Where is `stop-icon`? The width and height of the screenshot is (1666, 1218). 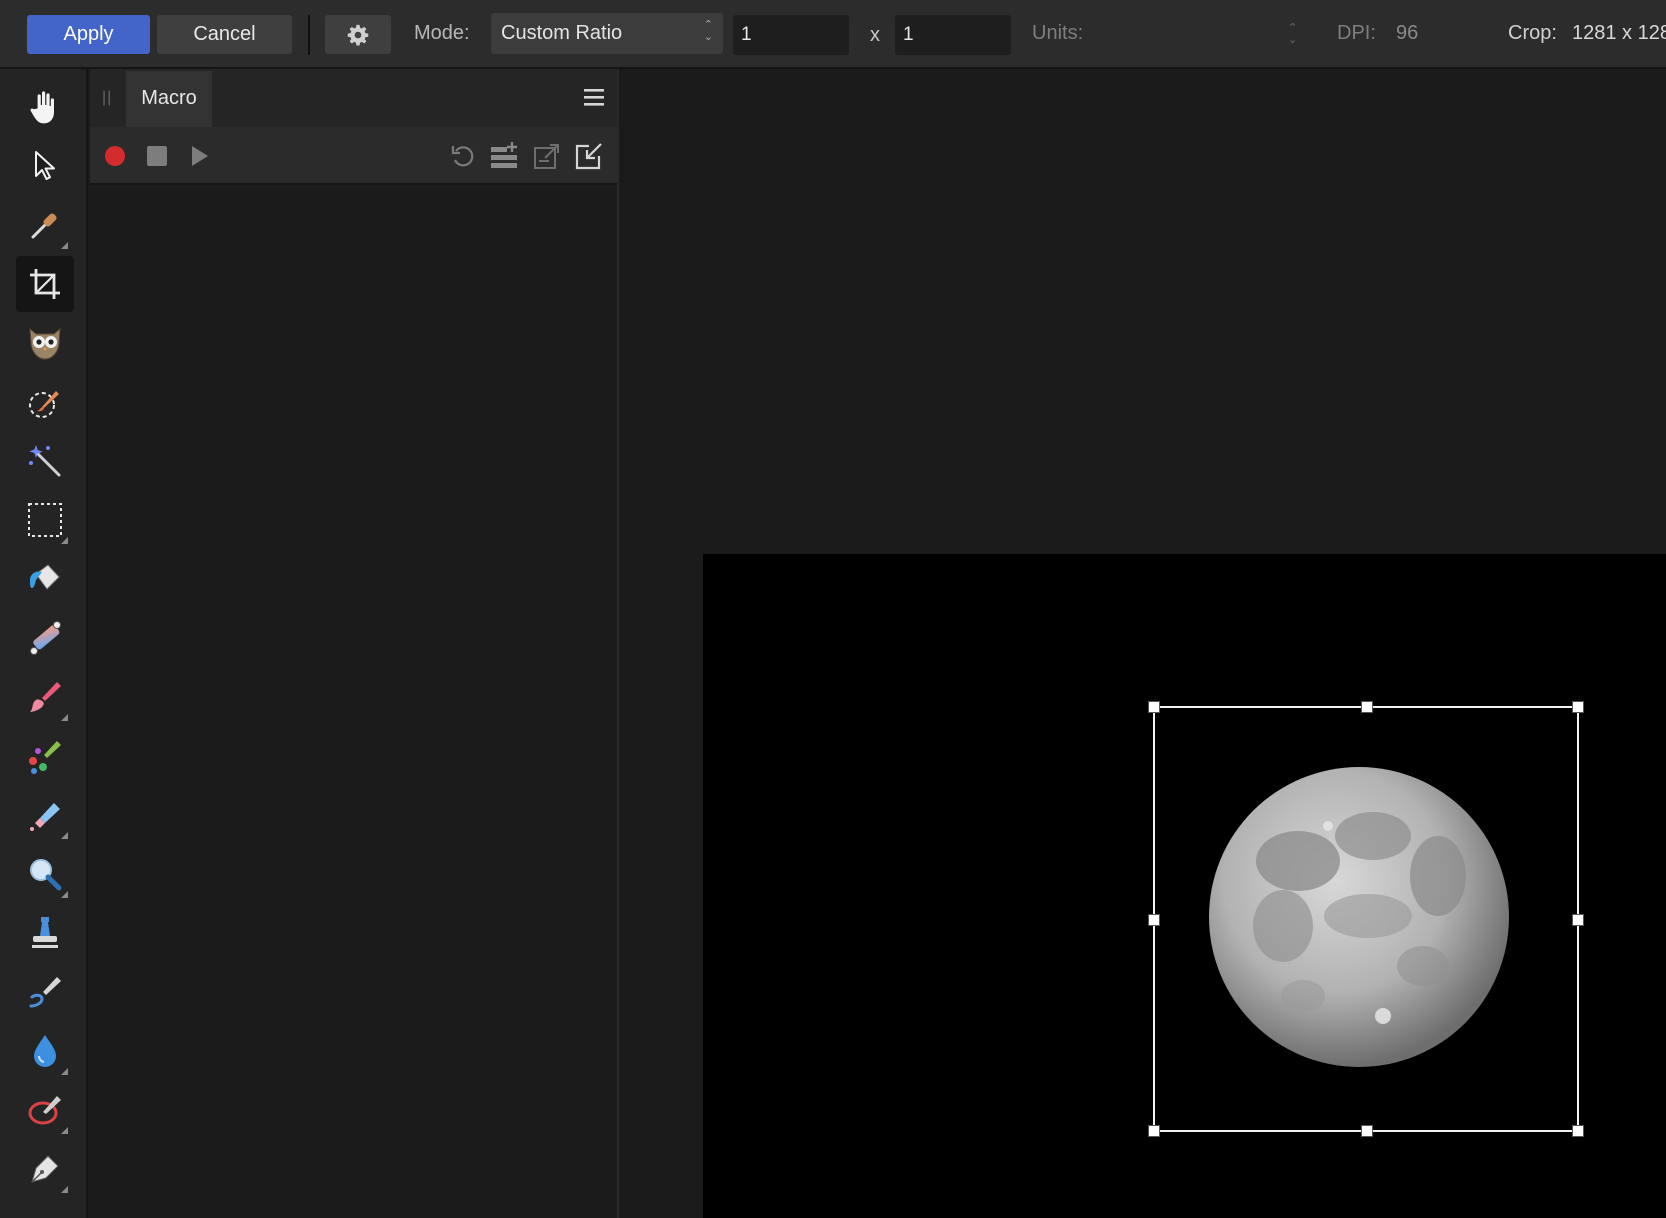 stop-icon is located at coordinates (157, 156).